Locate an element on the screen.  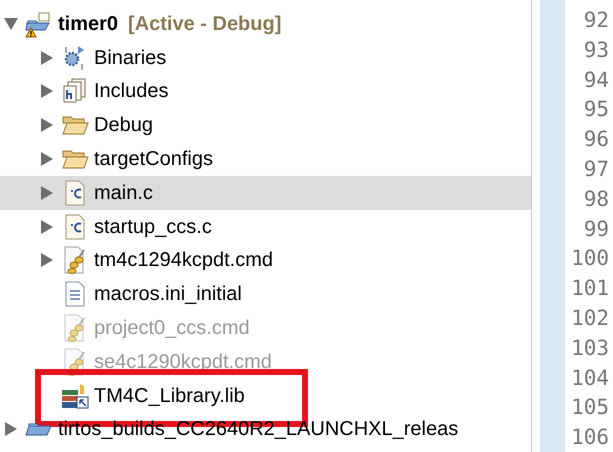
line-number: 97 is located at coordinates (596, 169).